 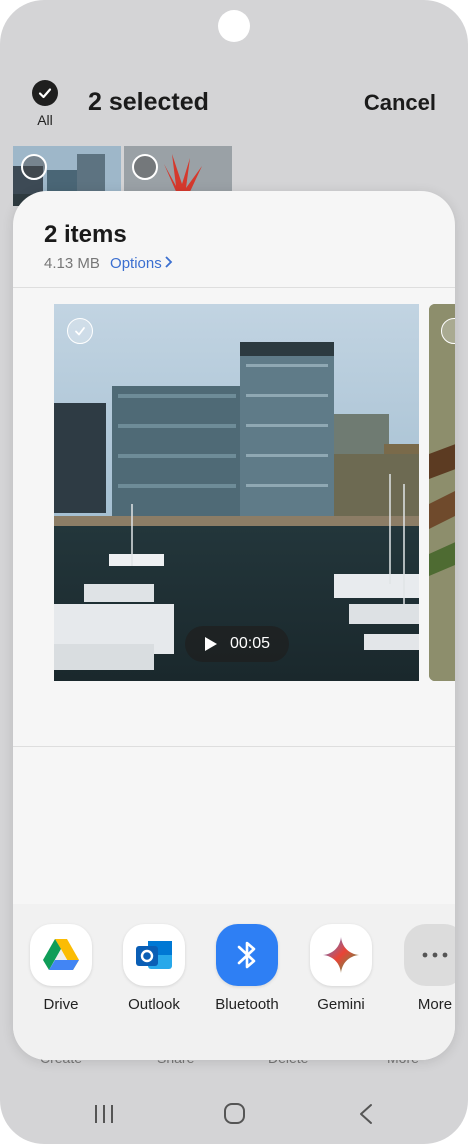 I want to click on more-dots-icon, so click(x=429, y=955).